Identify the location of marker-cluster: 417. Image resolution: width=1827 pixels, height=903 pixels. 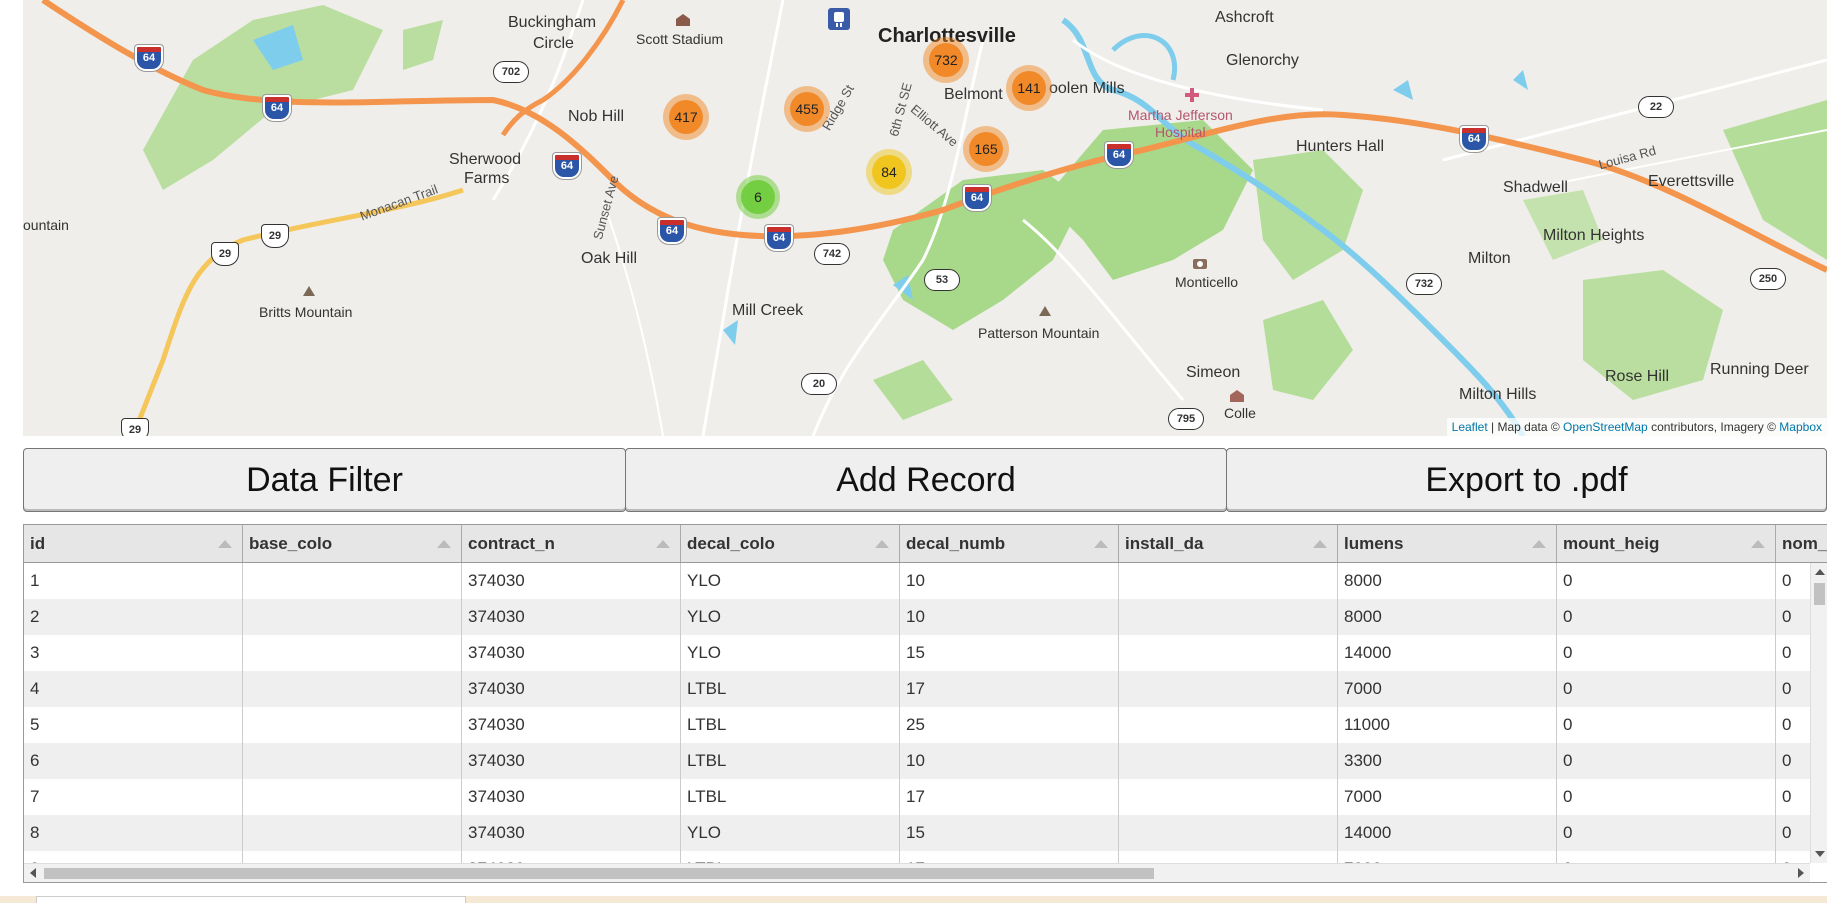
(686, 117).